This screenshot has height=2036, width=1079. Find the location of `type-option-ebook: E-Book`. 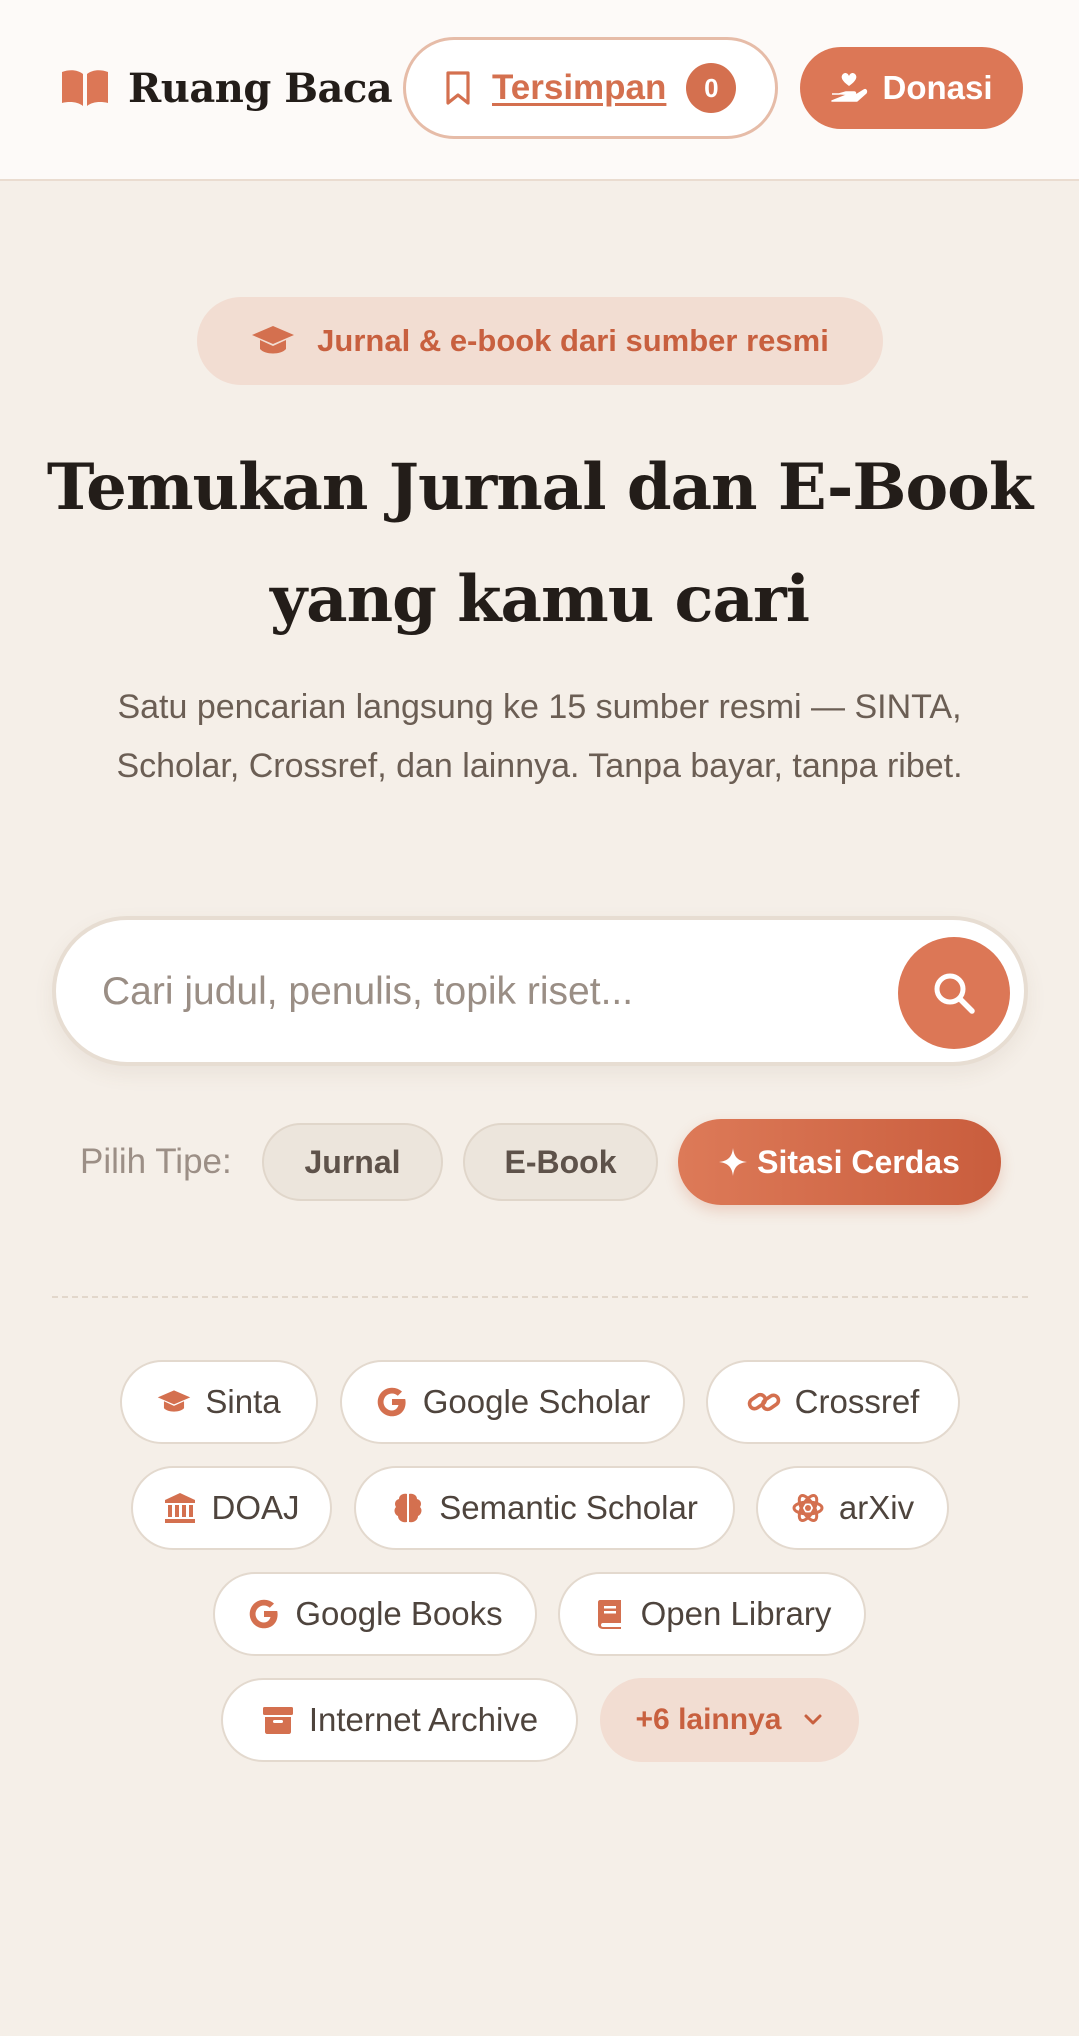

type-option-ebook: E-Book is located at coordinates (560, 1162).